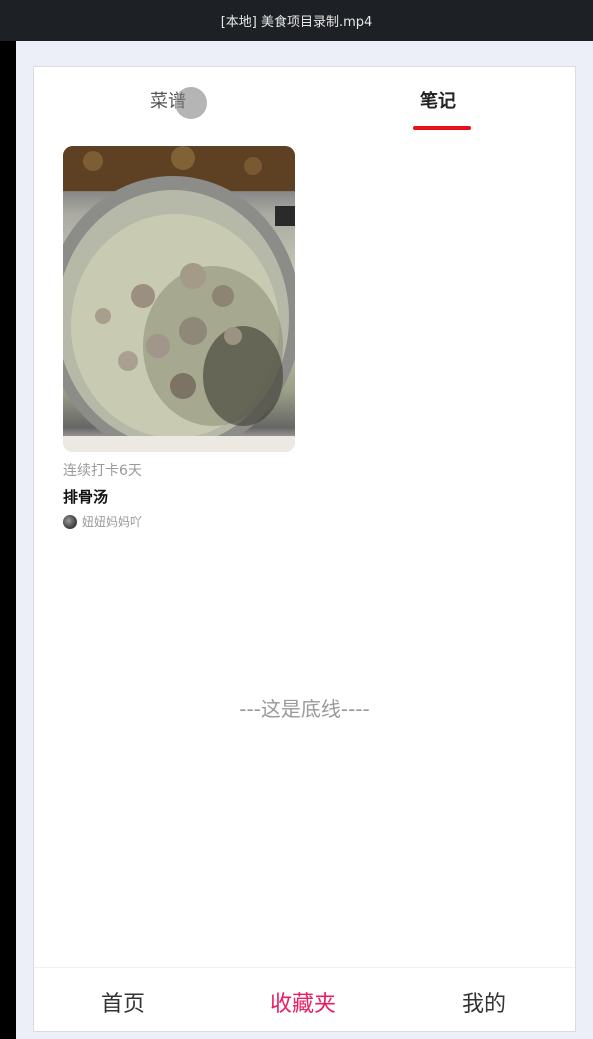  What do you see at coordinates (112, 522) in the screenshot?
I see `author-name: 妞妞妈妈吖` at bounding box center [112, 522].